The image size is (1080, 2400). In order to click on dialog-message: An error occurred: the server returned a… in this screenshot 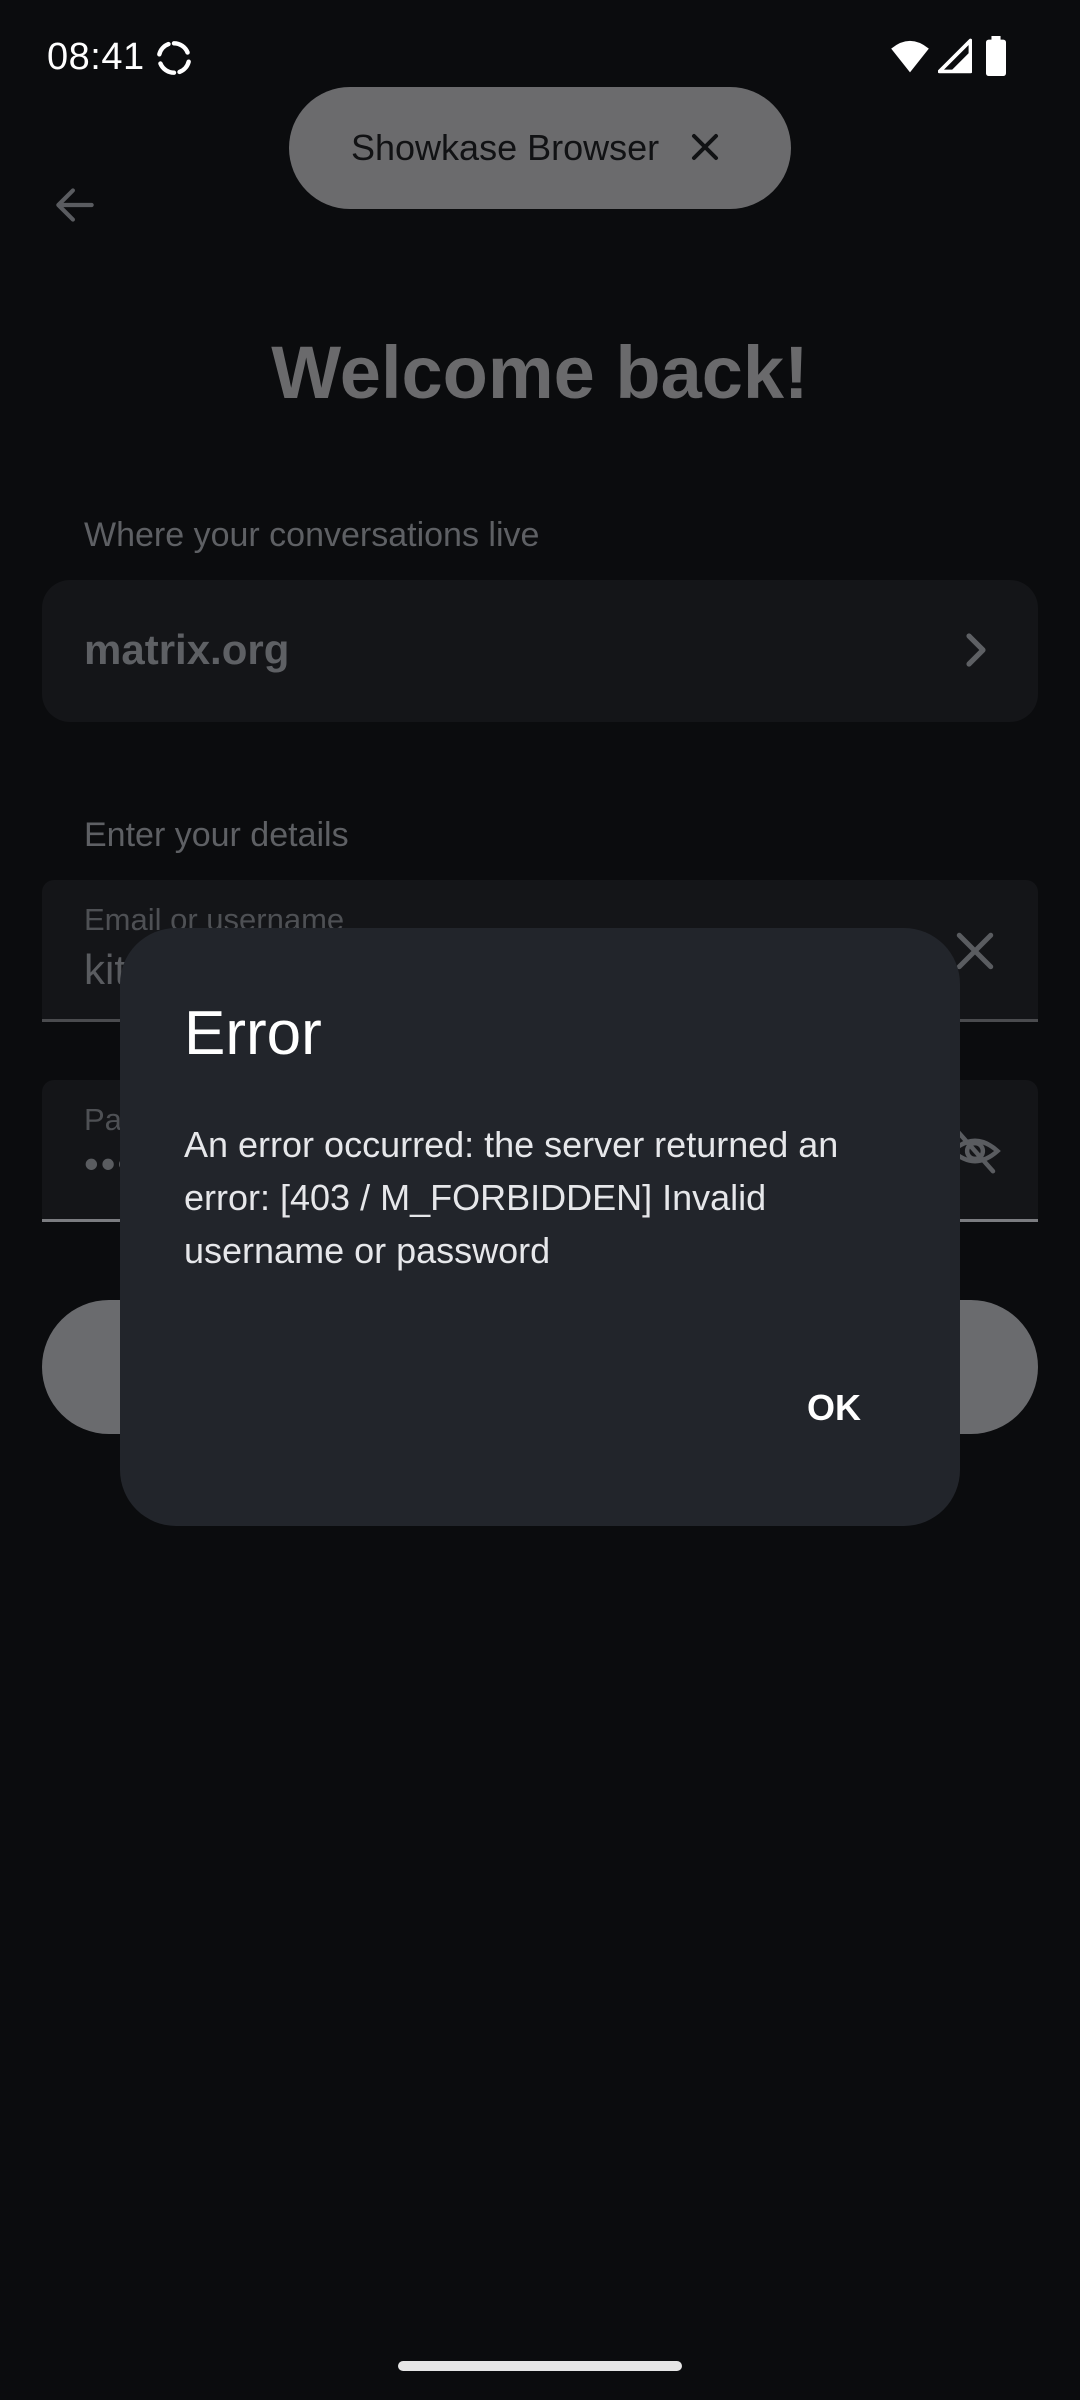, I will do `click(511, 1197)`.